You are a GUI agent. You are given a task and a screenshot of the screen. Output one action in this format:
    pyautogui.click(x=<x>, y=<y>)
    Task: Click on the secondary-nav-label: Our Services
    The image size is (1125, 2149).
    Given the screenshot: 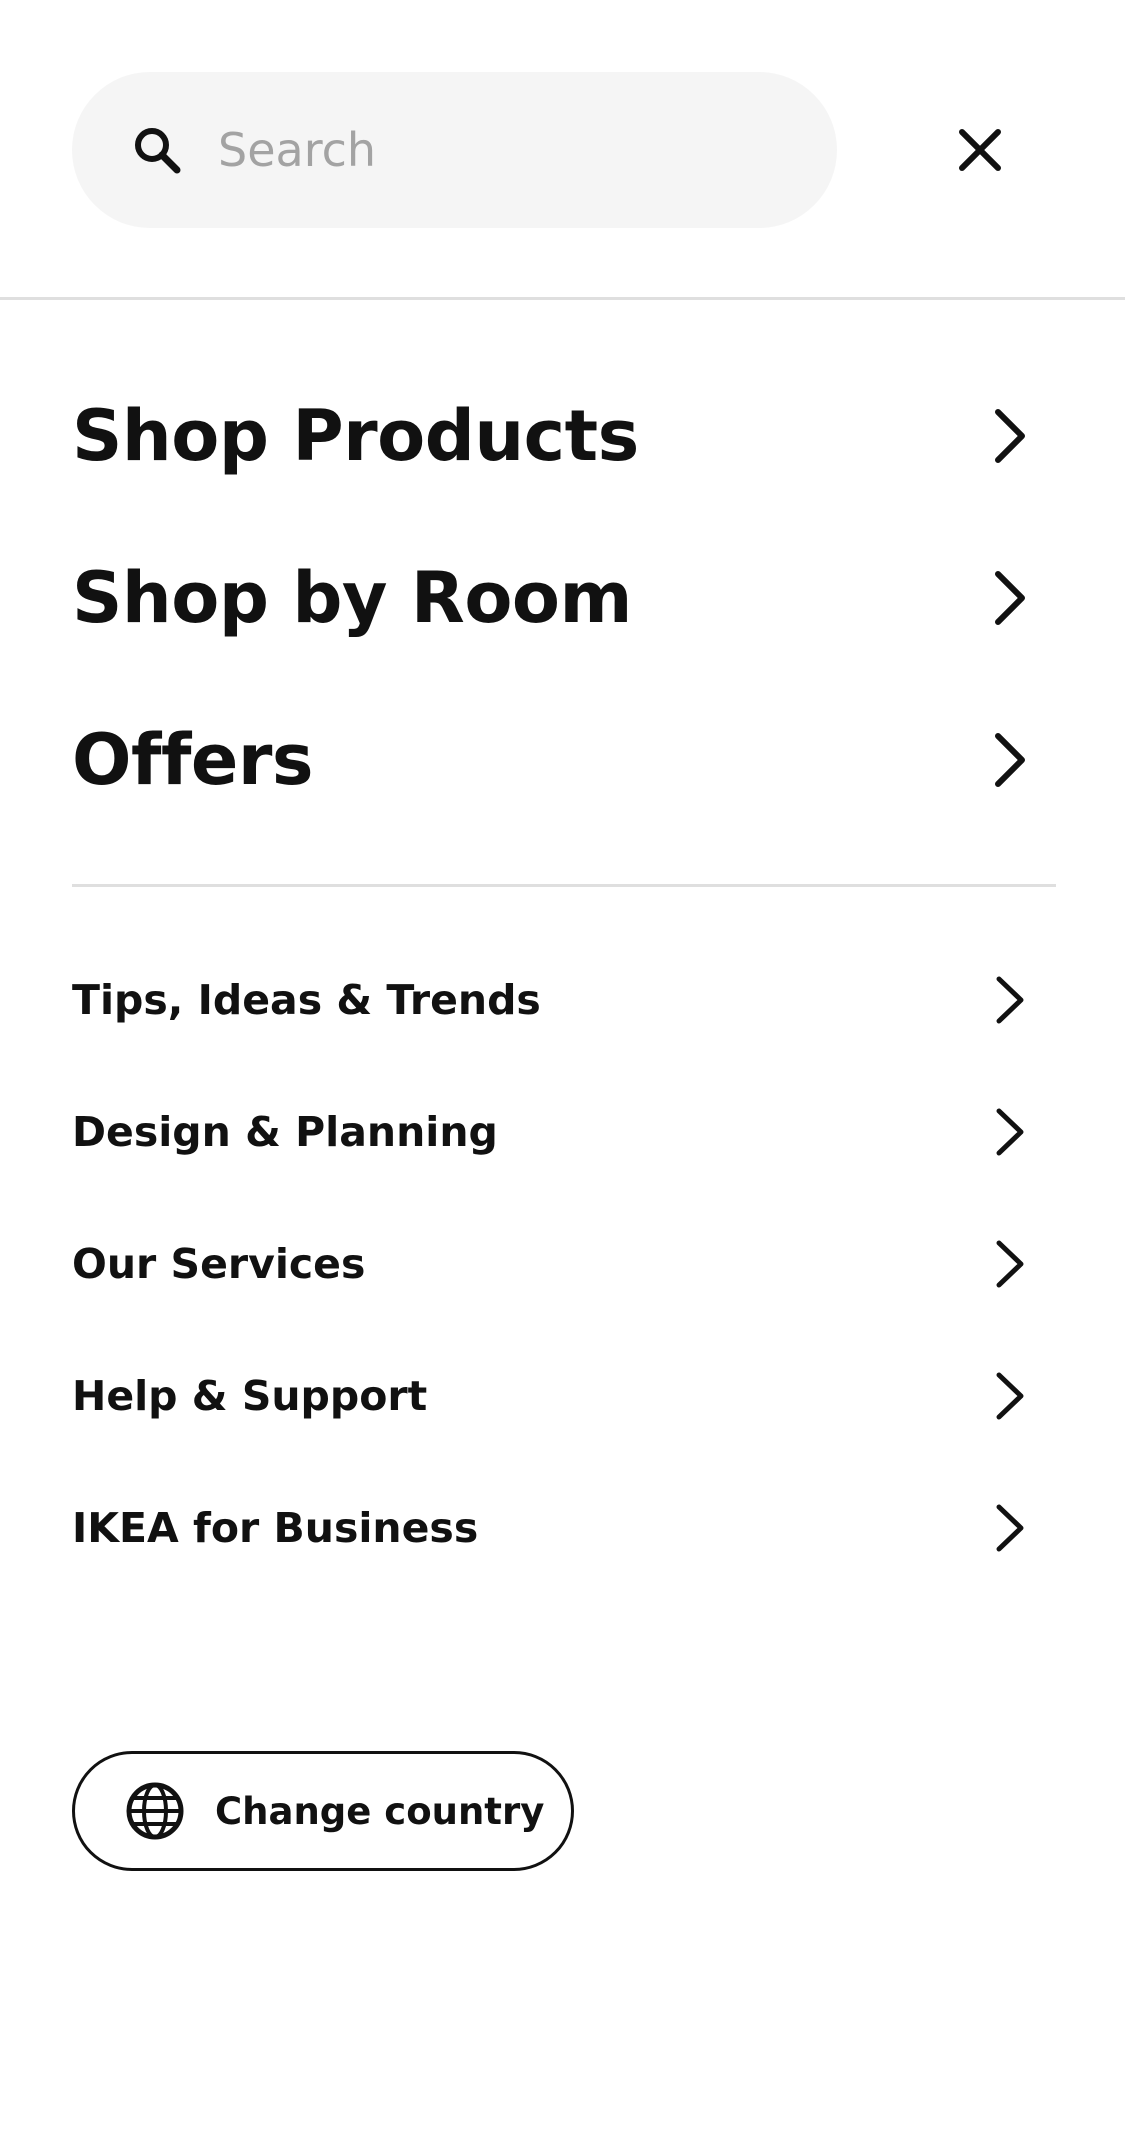 What is the action you would take?
    pyautogui.click(x=219, y=1264)
    